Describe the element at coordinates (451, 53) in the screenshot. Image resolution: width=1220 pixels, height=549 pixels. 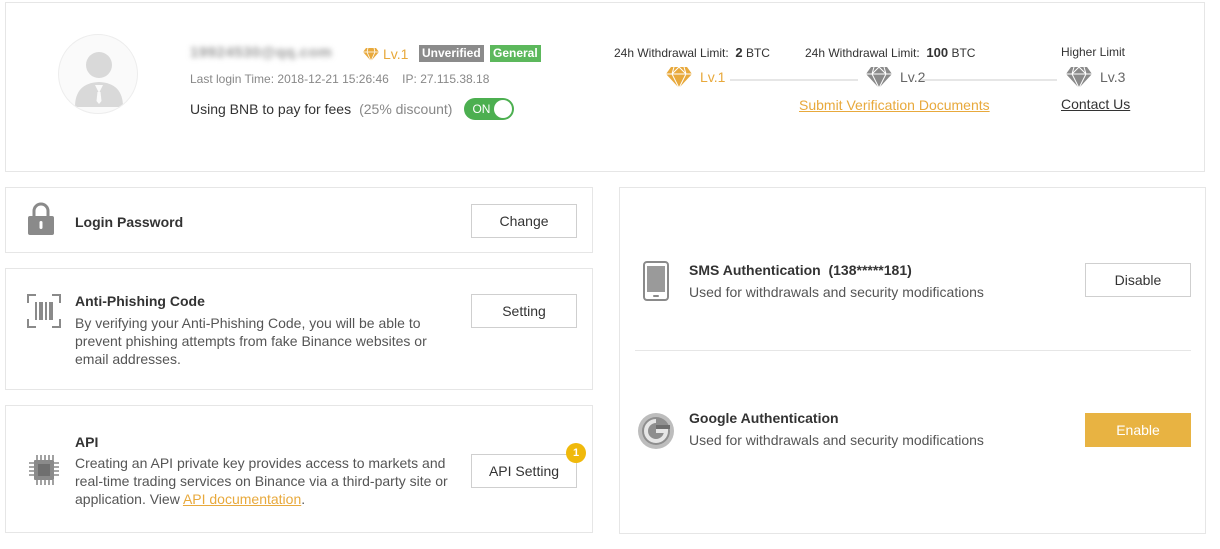
I see `unverified-badge: Unverified` at that location.